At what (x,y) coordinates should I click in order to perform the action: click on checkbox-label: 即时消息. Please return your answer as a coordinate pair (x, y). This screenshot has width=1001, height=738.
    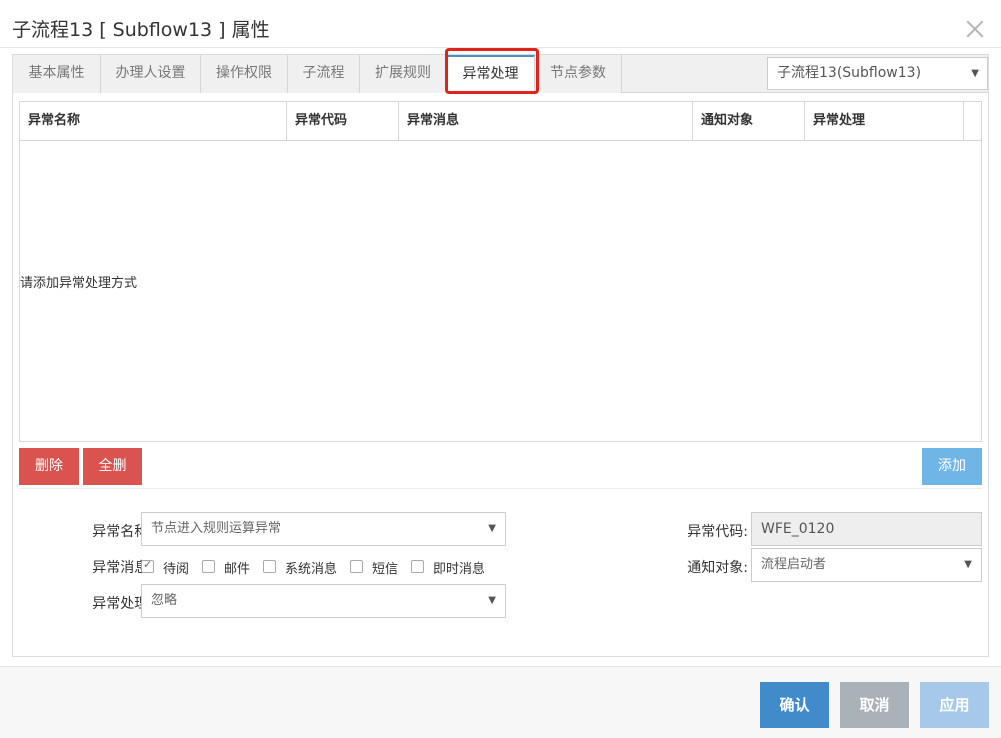
    Looking at the image, I should click on (459, 569).